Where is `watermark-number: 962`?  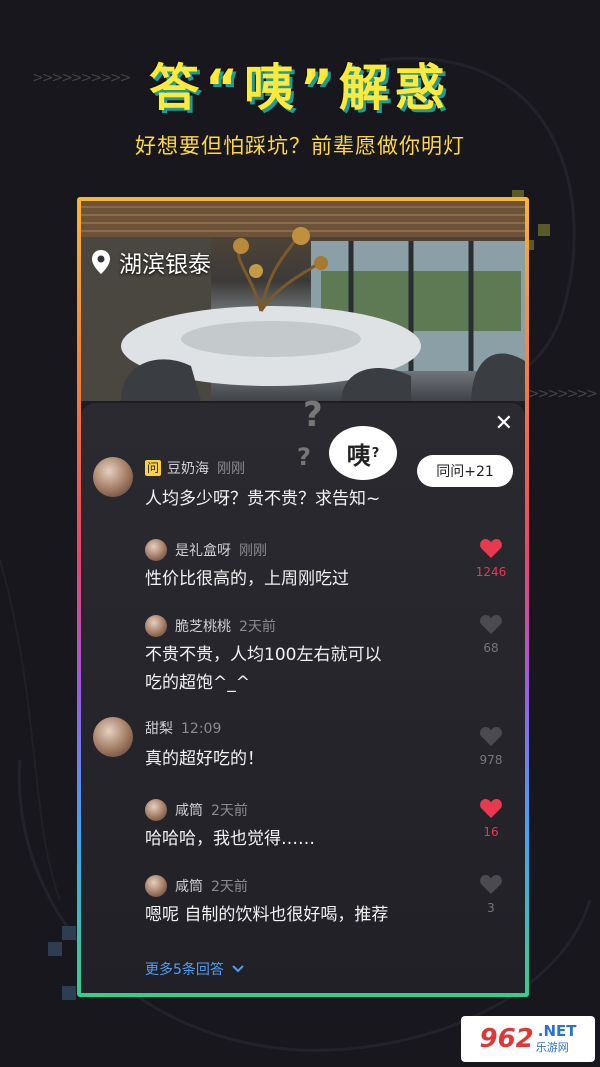
watermark-number: 962 is located at coordinates (506, 1039).